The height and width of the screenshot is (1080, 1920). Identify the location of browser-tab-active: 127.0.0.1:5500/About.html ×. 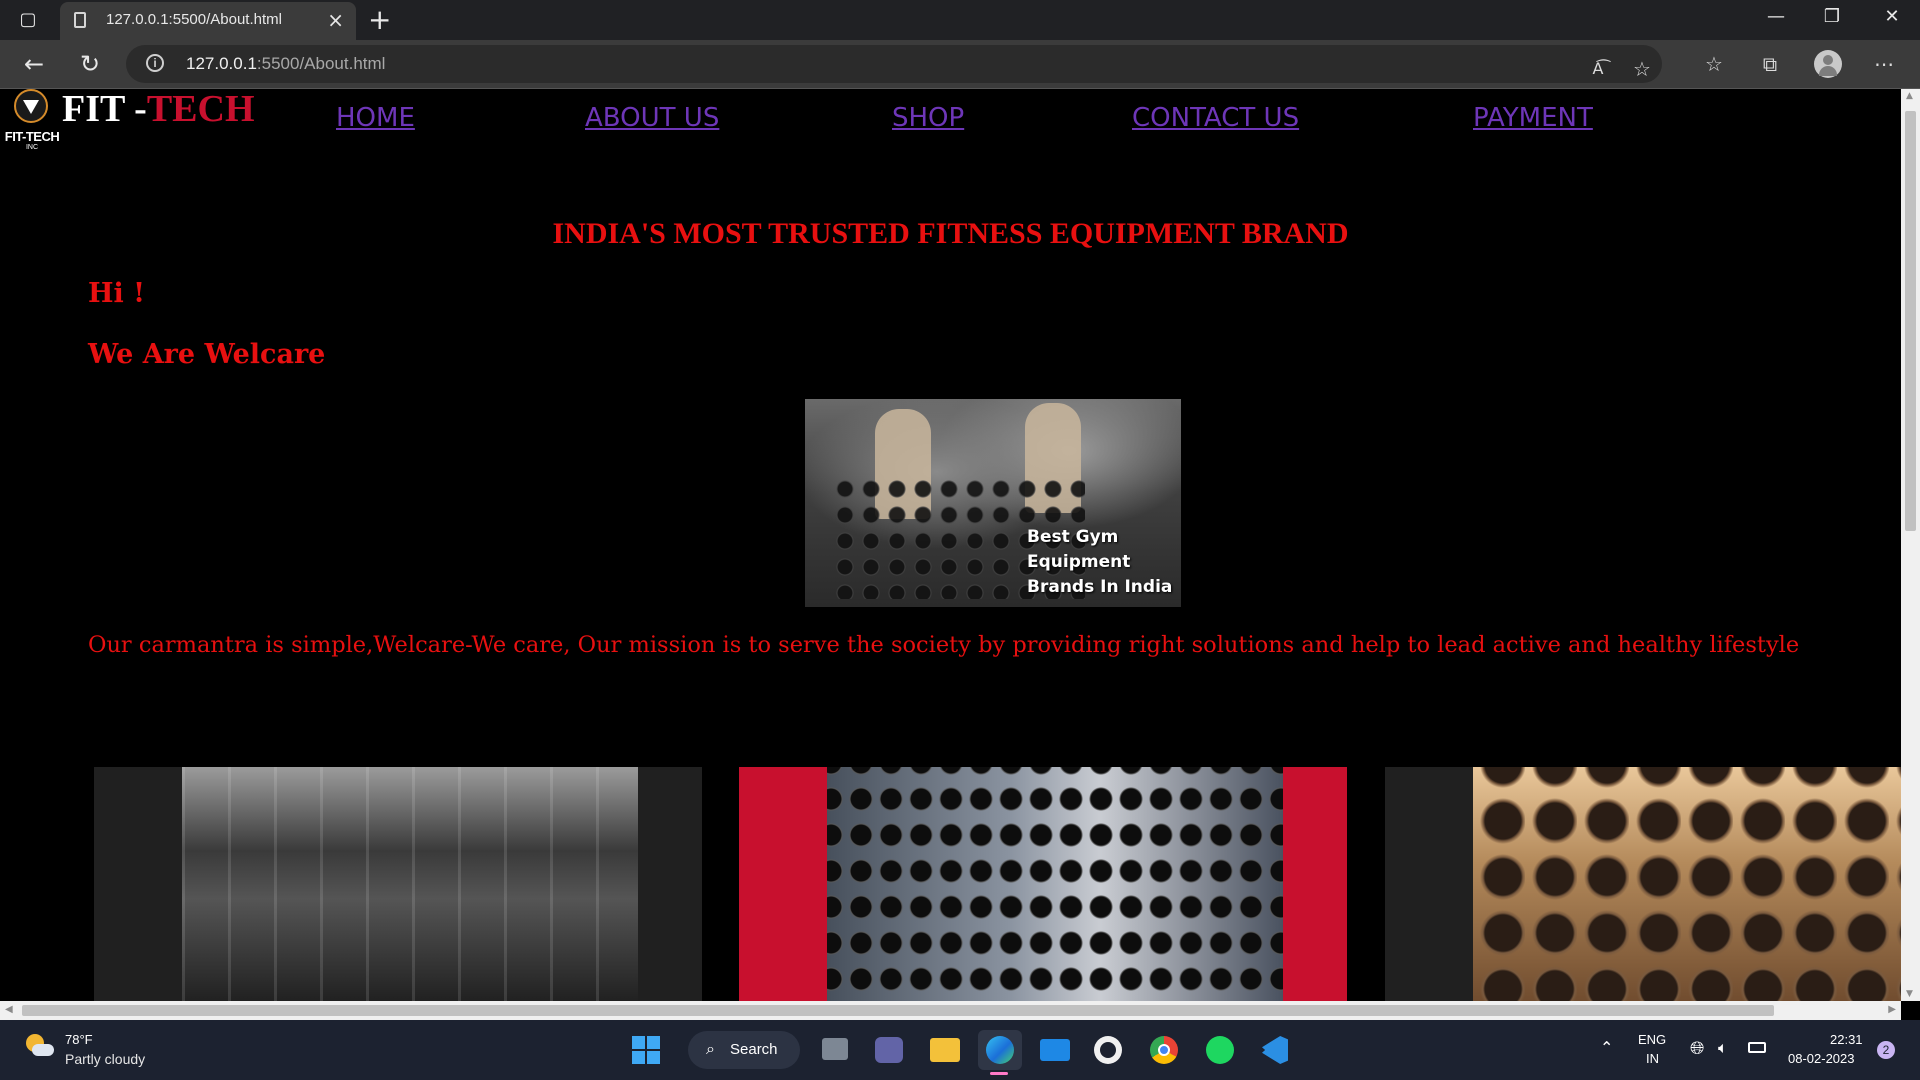
(208, 21).